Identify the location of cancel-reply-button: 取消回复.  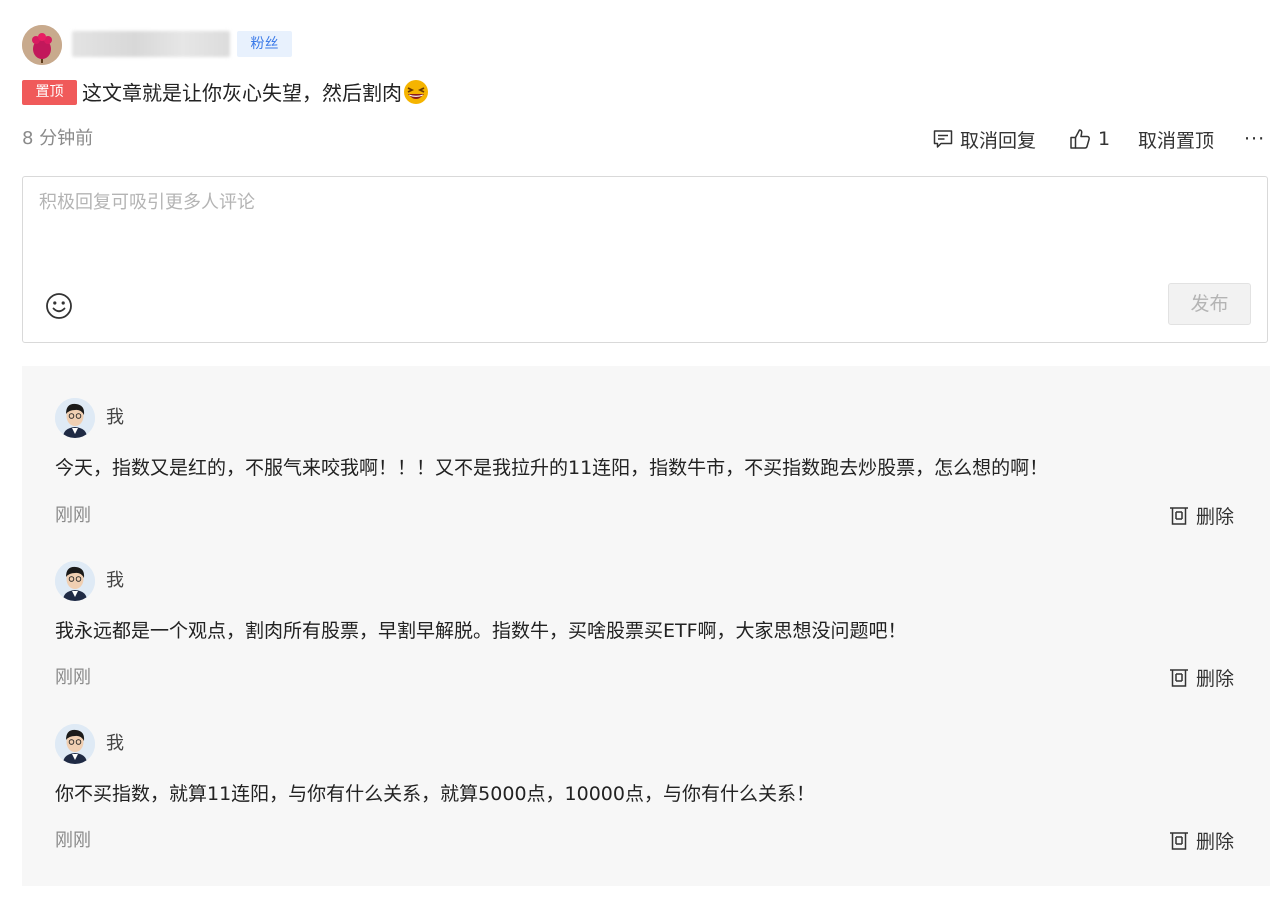
(984, 139).